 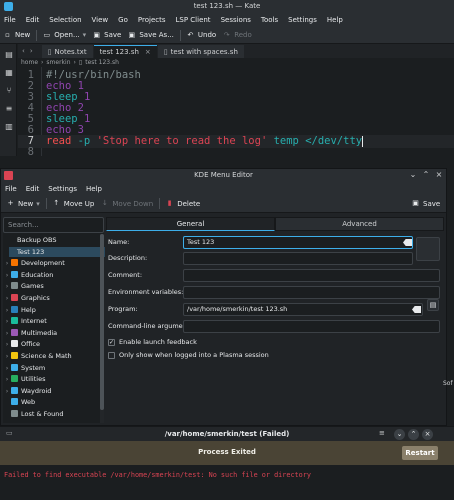 I want to click on chevron-right-icon: ›, so click(x=31, y=51).